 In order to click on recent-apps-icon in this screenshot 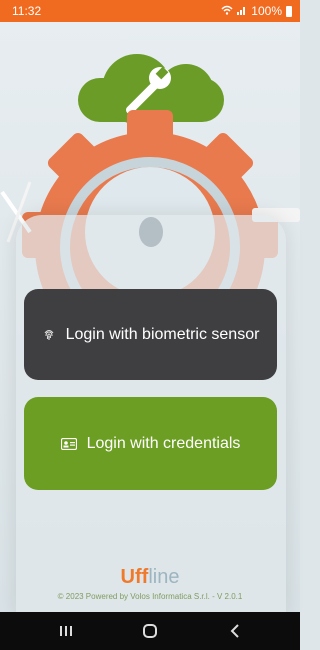, I will do `click(66, 631)`.